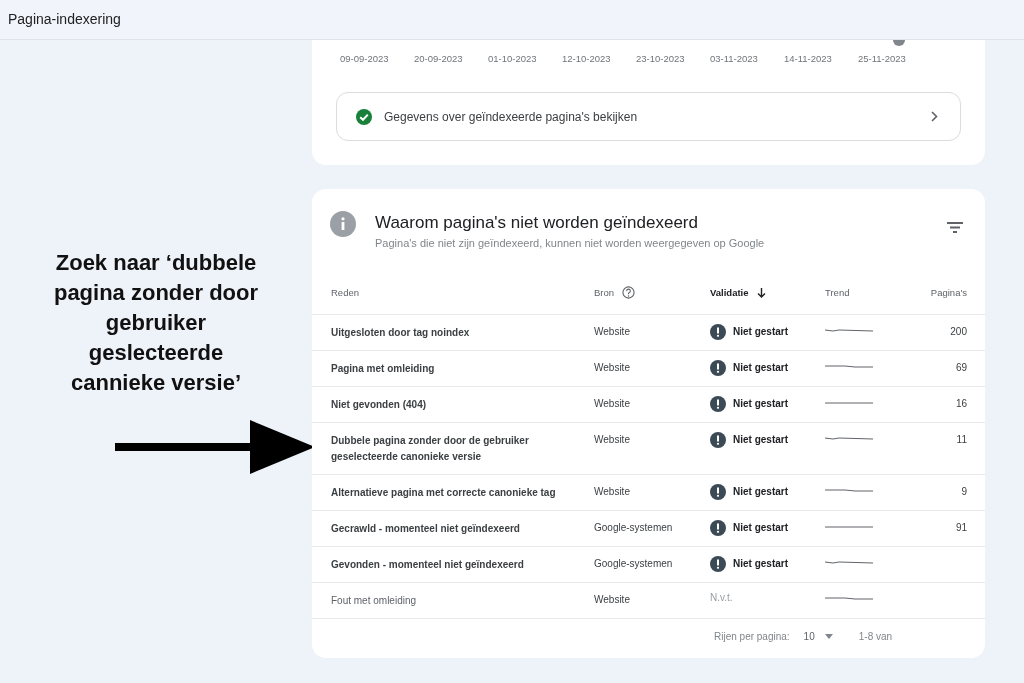  What do you see at coordinates (587, 58) in the screenshot?
I see `axis-label: 12-10-2023` at bounding box center [587, 58].